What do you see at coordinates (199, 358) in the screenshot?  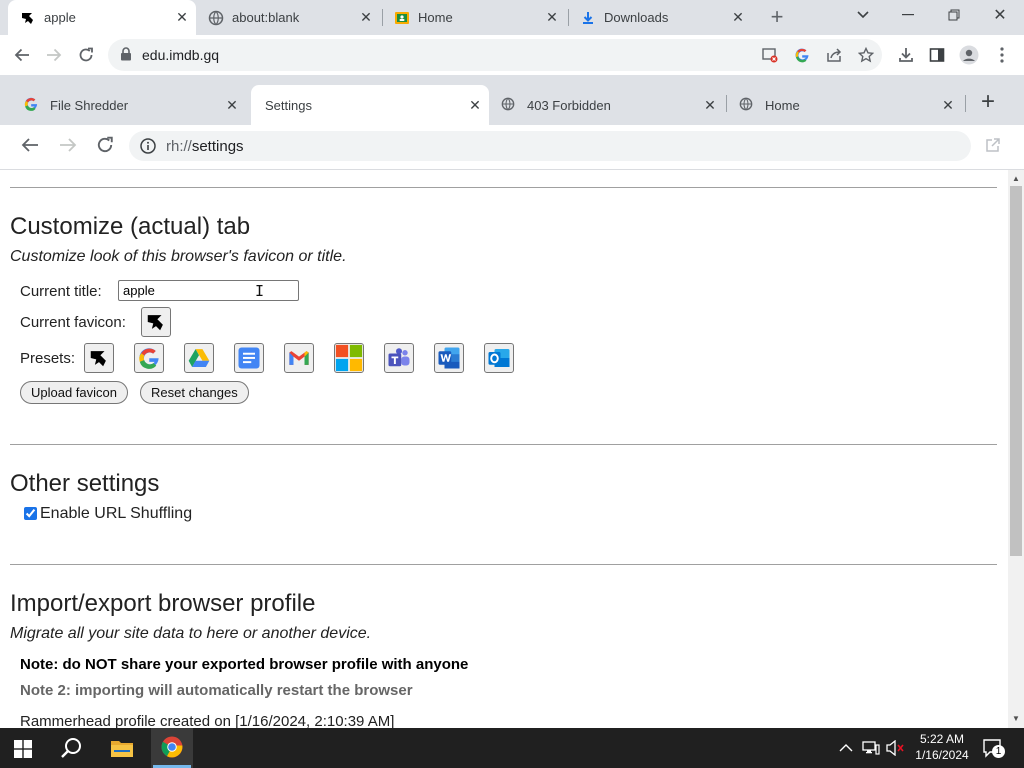 I see `preset-google-drive-icon` at bounding box center [199, 358].